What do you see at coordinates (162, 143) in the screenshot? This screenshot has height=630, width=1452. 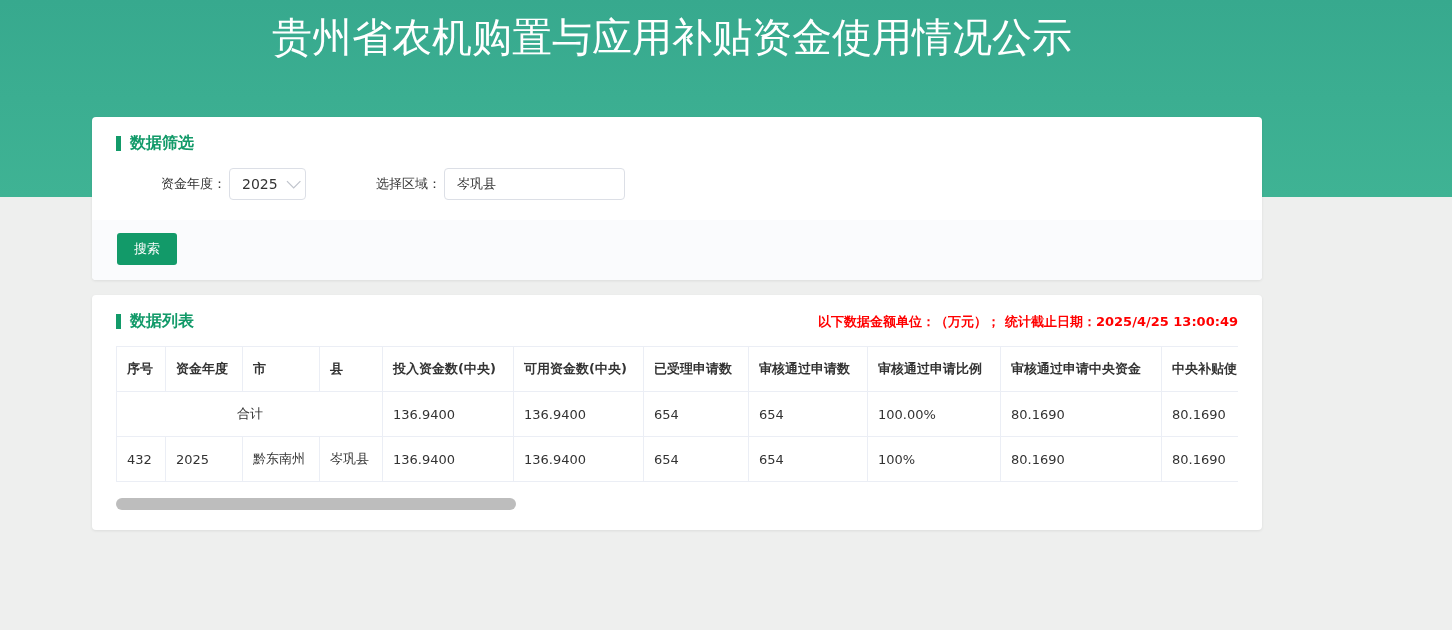 I see `section-title: 数据筛选` at bounding box center [162, 143].